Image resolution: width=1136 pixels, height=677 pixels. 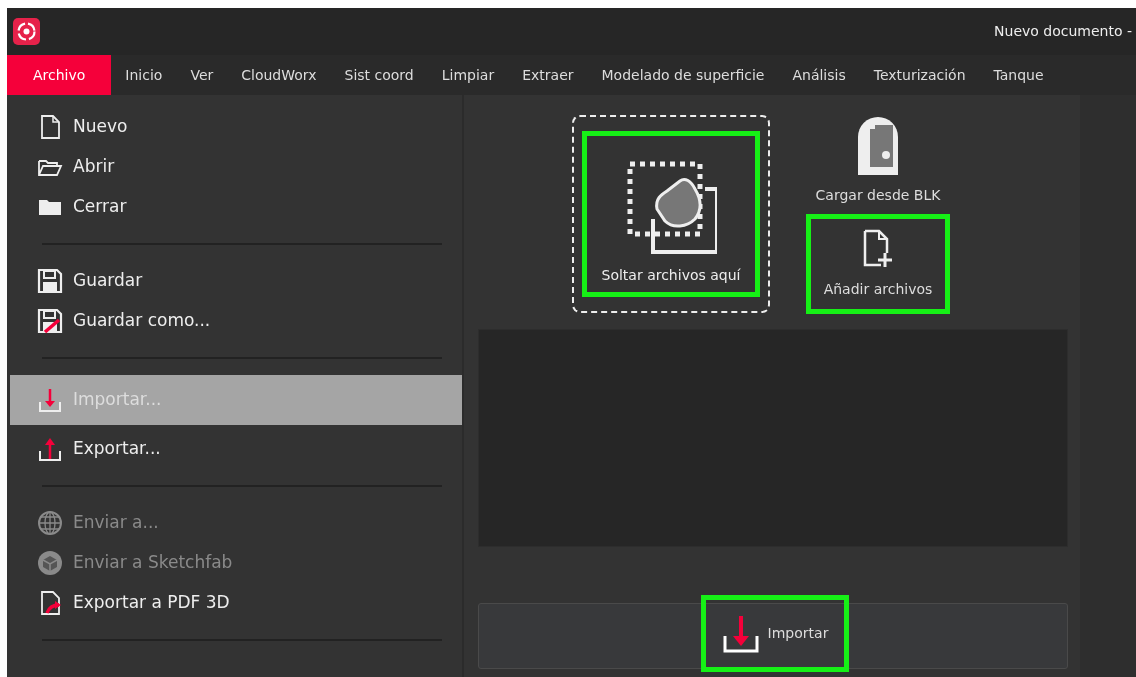 What do you see at coordinates (234, 207) in the screenshot?
I see `menu-item: Cerrar` at bounding box center [234, 207].